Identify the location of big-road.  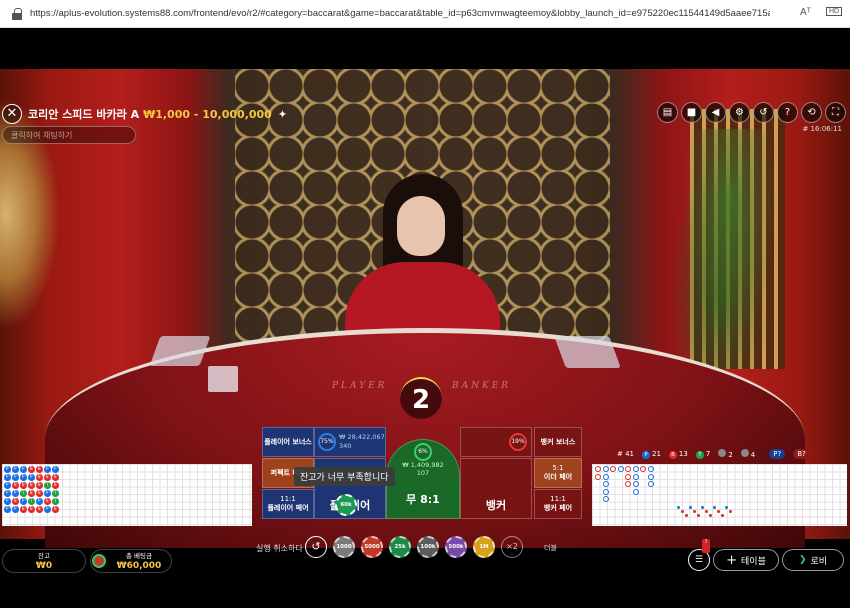
(719, 495).